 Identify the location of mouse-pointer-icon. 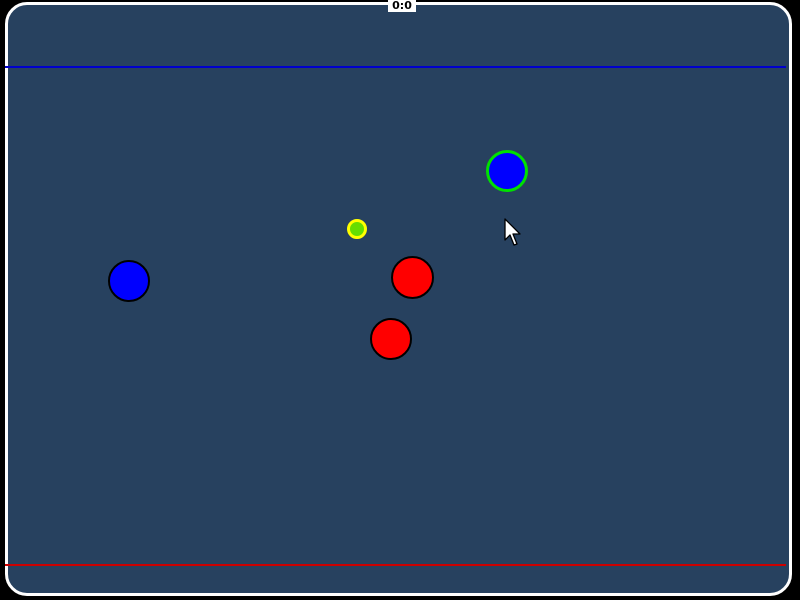
(512, 232).